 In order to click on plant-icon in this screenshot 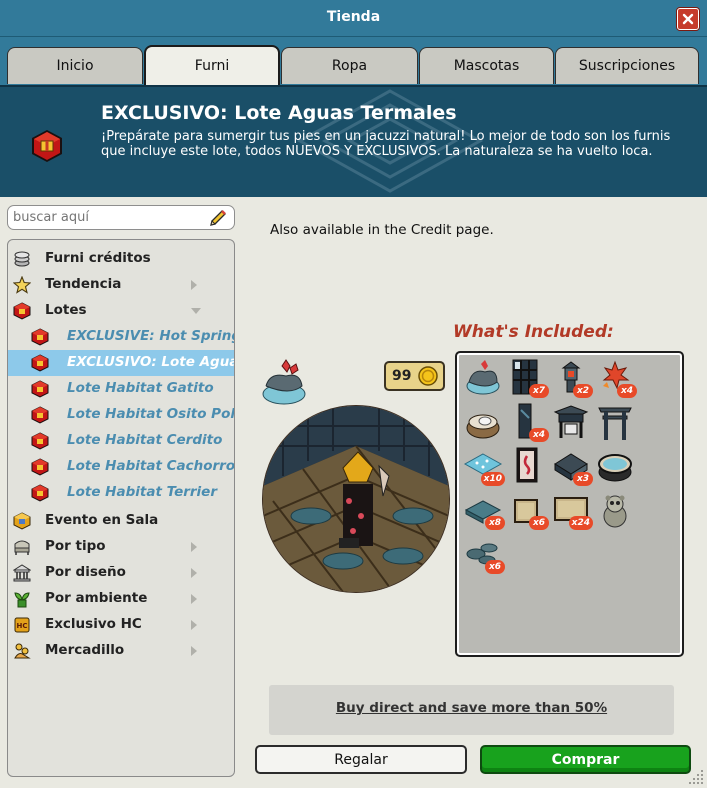, I will do `click(22, 600)`.